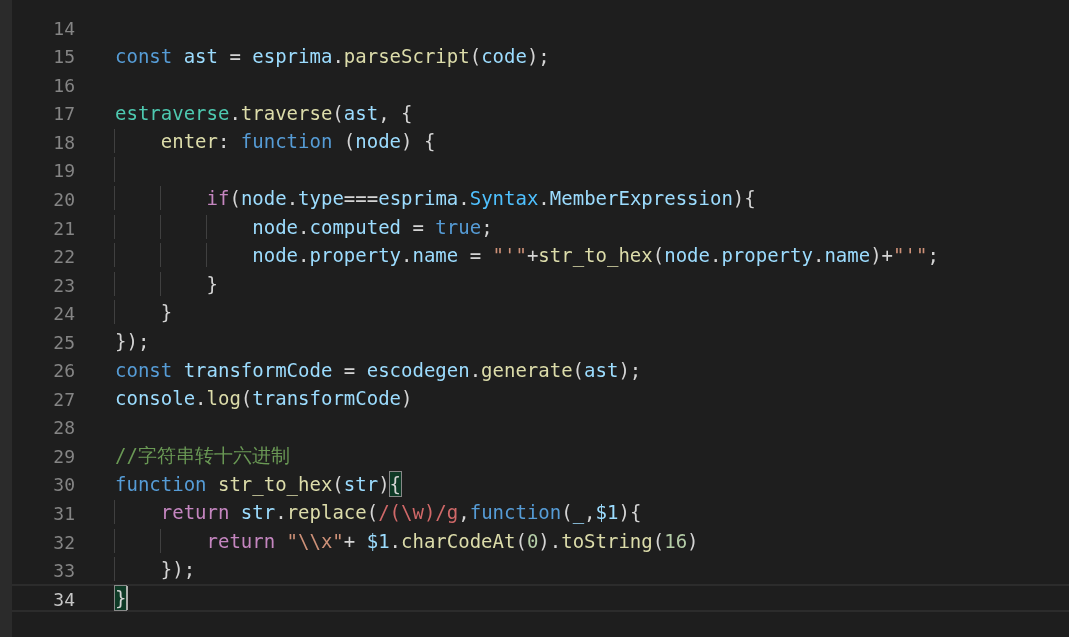  I want to click on line-number: 32, so click(63, 542).